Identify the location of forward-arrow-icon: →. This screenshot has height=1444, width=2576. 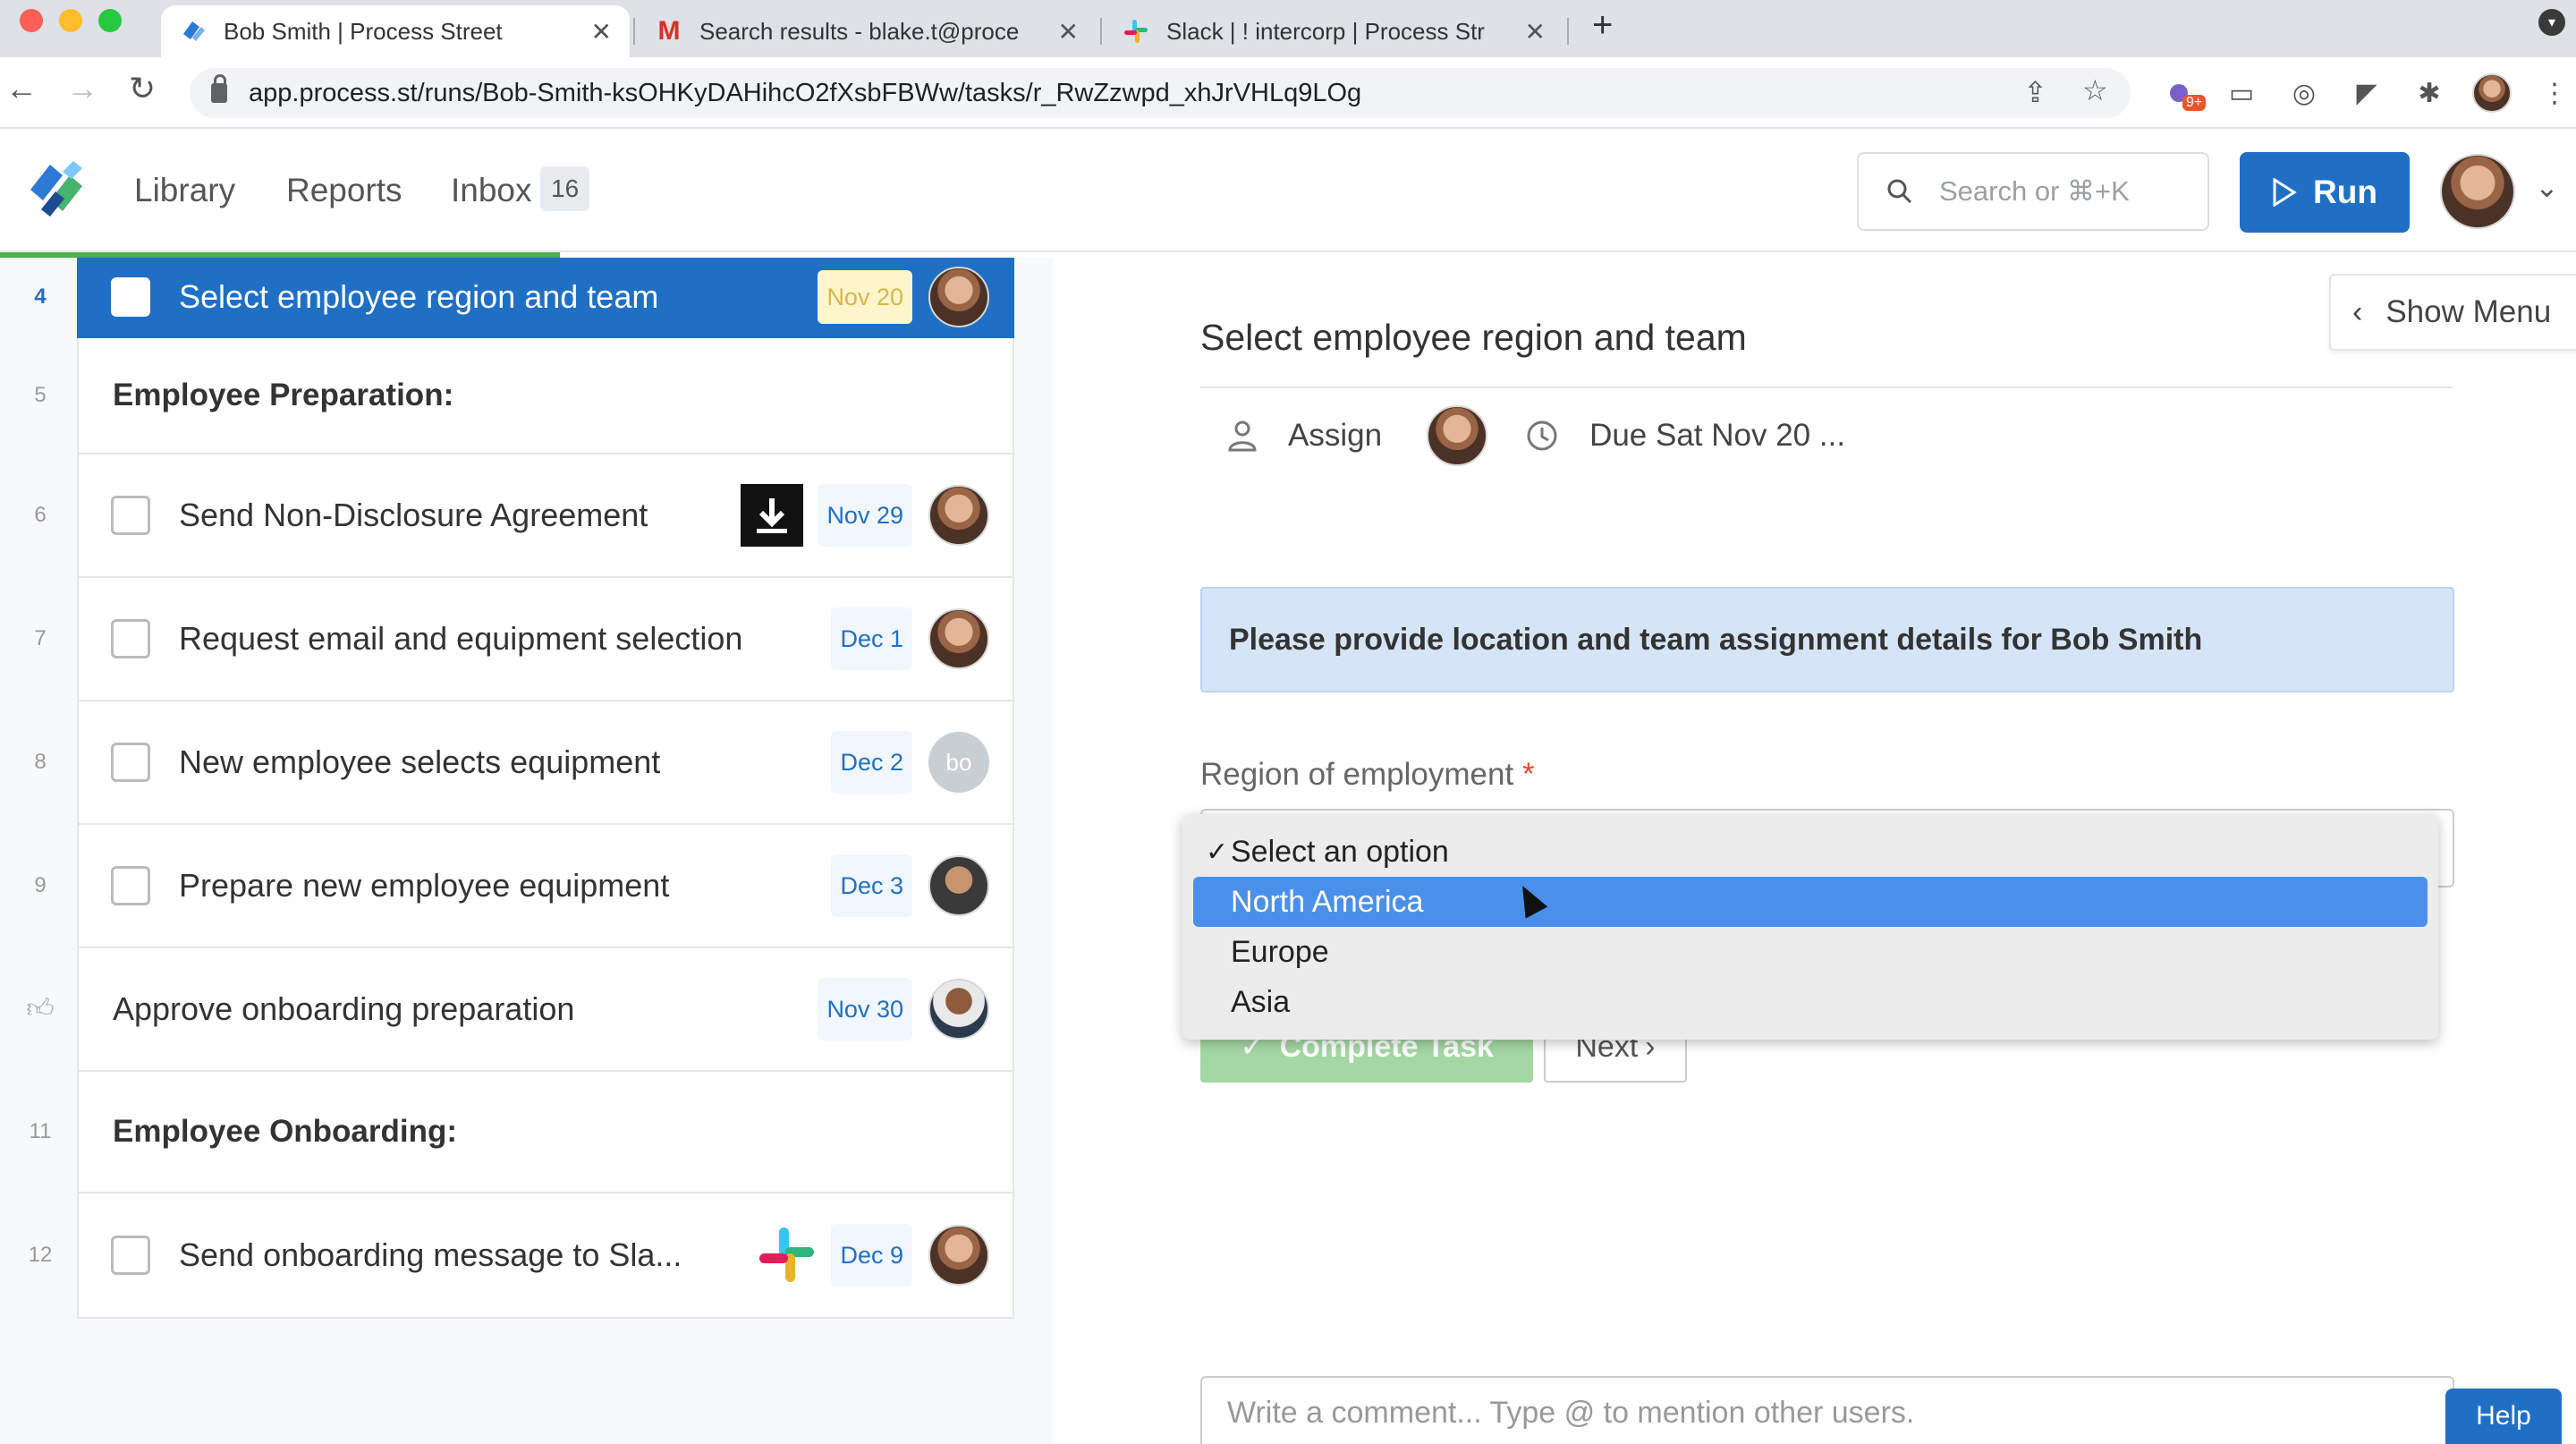
(82, 88).